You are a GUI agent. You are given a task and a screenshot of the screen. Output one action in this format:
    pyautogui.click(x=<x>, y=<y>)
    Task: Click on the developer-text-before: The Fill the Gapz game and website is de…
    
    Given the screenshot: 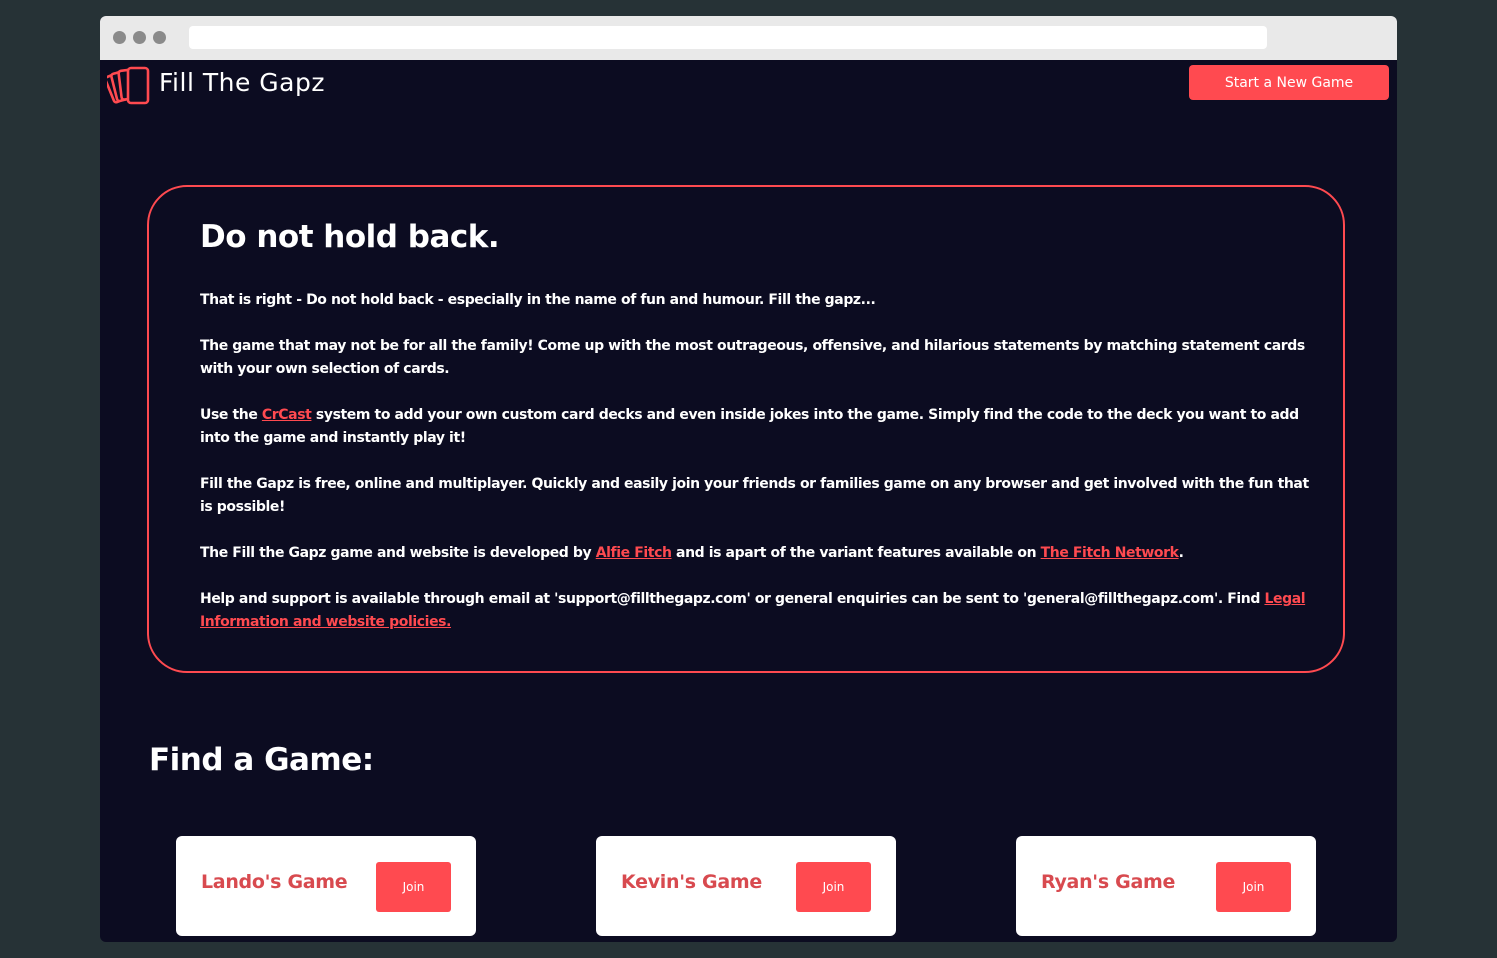 What is the action you would take?
    pyautogui.click(x=398, y=553)
    